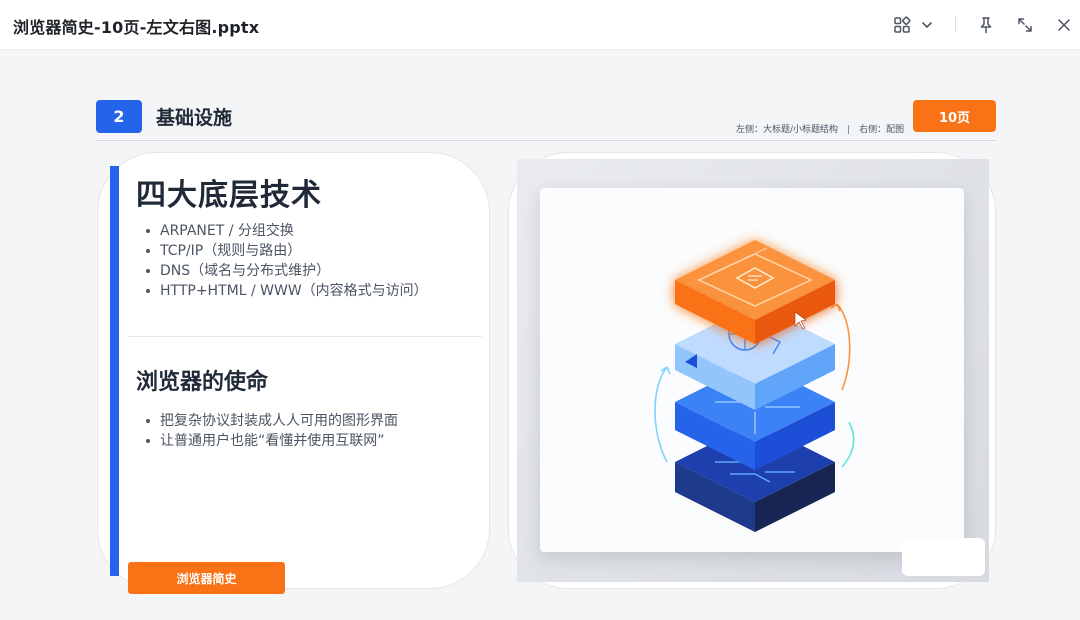  What do you see at coordinates (882, 130) in the screenshot?
I see `layout-hint-right: 右侧：配图` at bounding box center [882, 130].